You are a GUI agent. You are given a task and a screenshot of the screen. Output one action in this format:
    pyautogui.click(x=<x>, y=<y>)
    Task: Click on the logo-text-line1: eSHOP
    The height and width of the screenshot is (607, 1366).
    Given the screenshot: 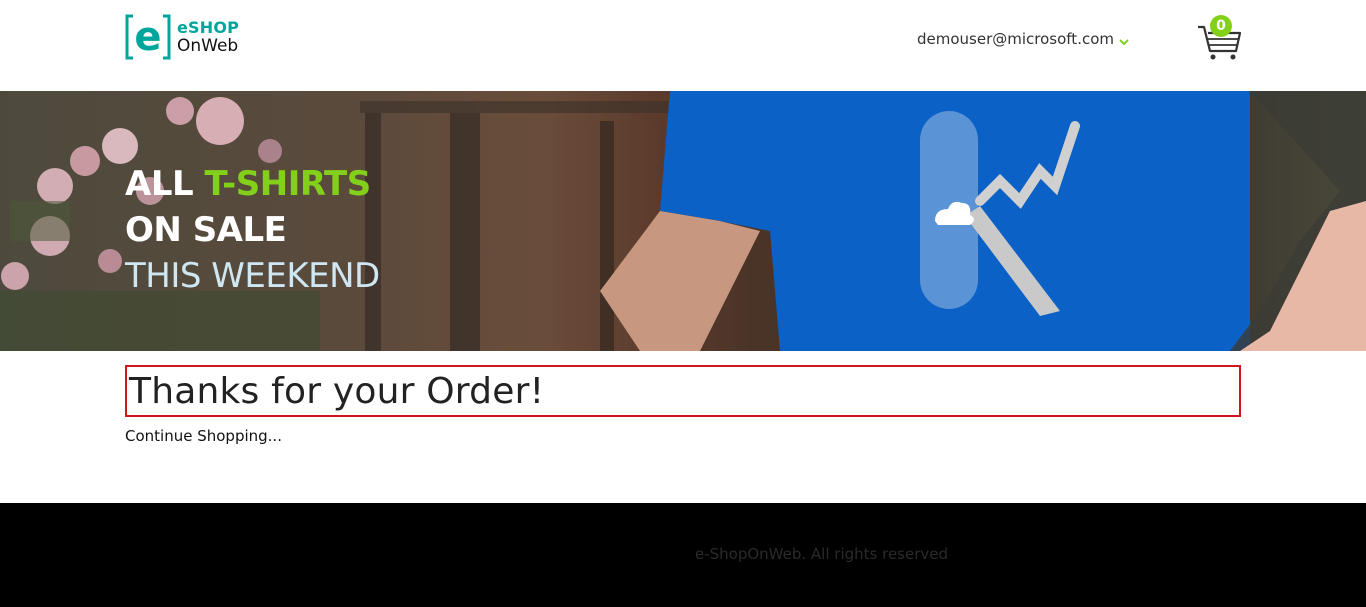 What is the action you would take?
    pyautogui.click(x=208, y=27)
    